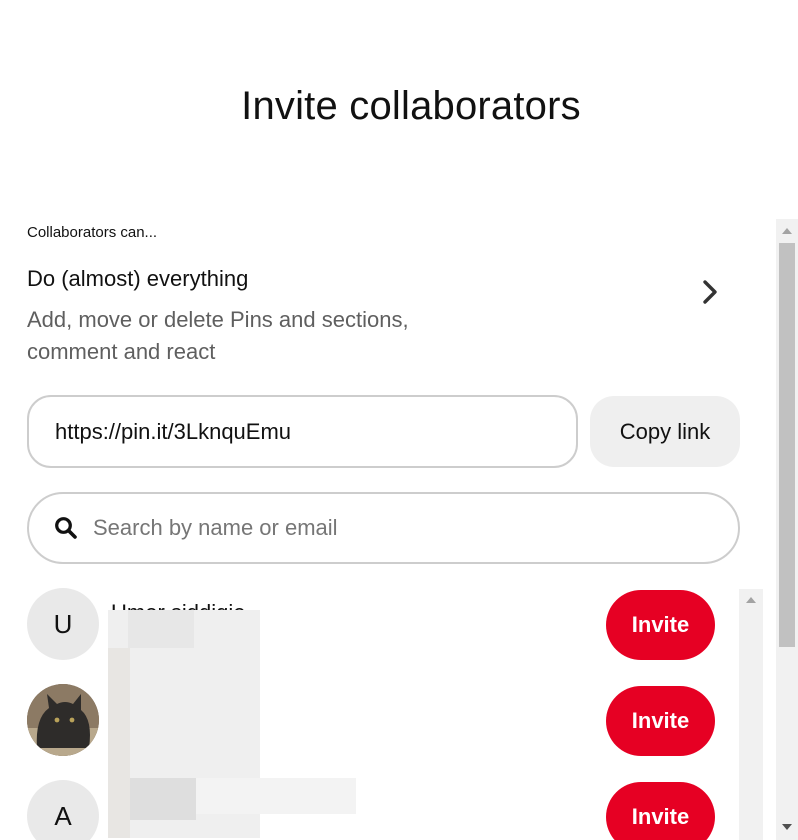 The width and height of the screenshot is (798, 840). Describe the element at coordinates (411, 106) in the screenshot. I see `dialog-title: Invite collaborators` at that location.